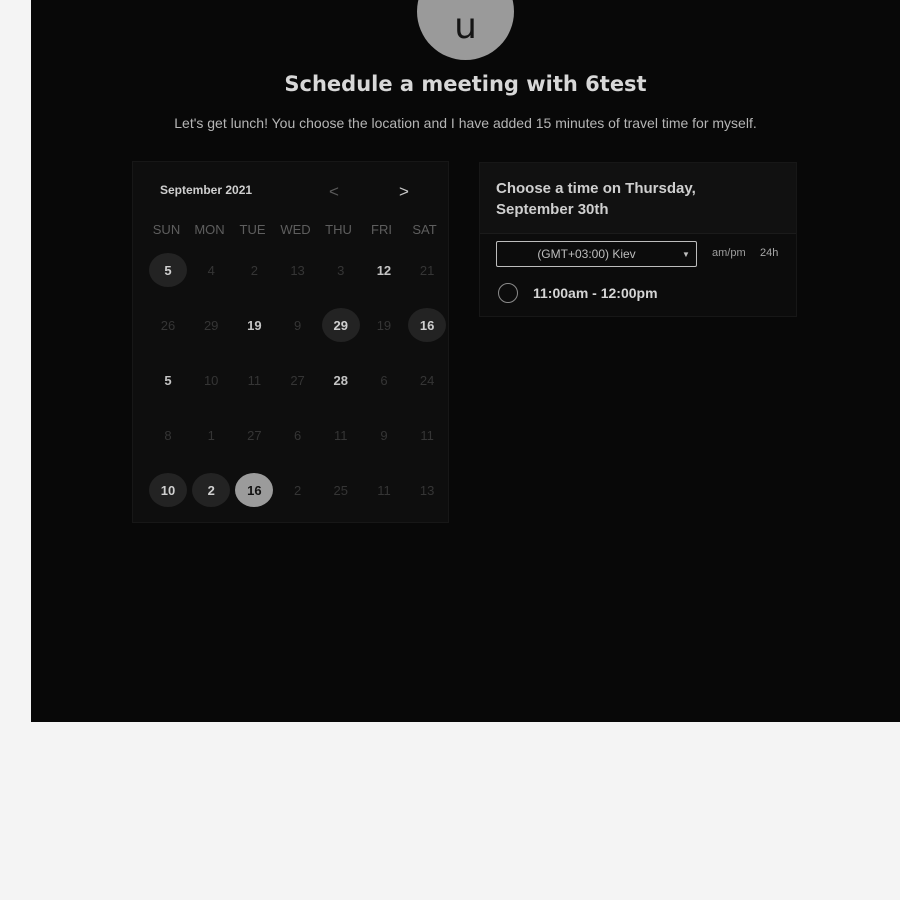  Describe the element at coordinates (340, 490) in the screenshot. I see `calendar-day: 25` at that location.